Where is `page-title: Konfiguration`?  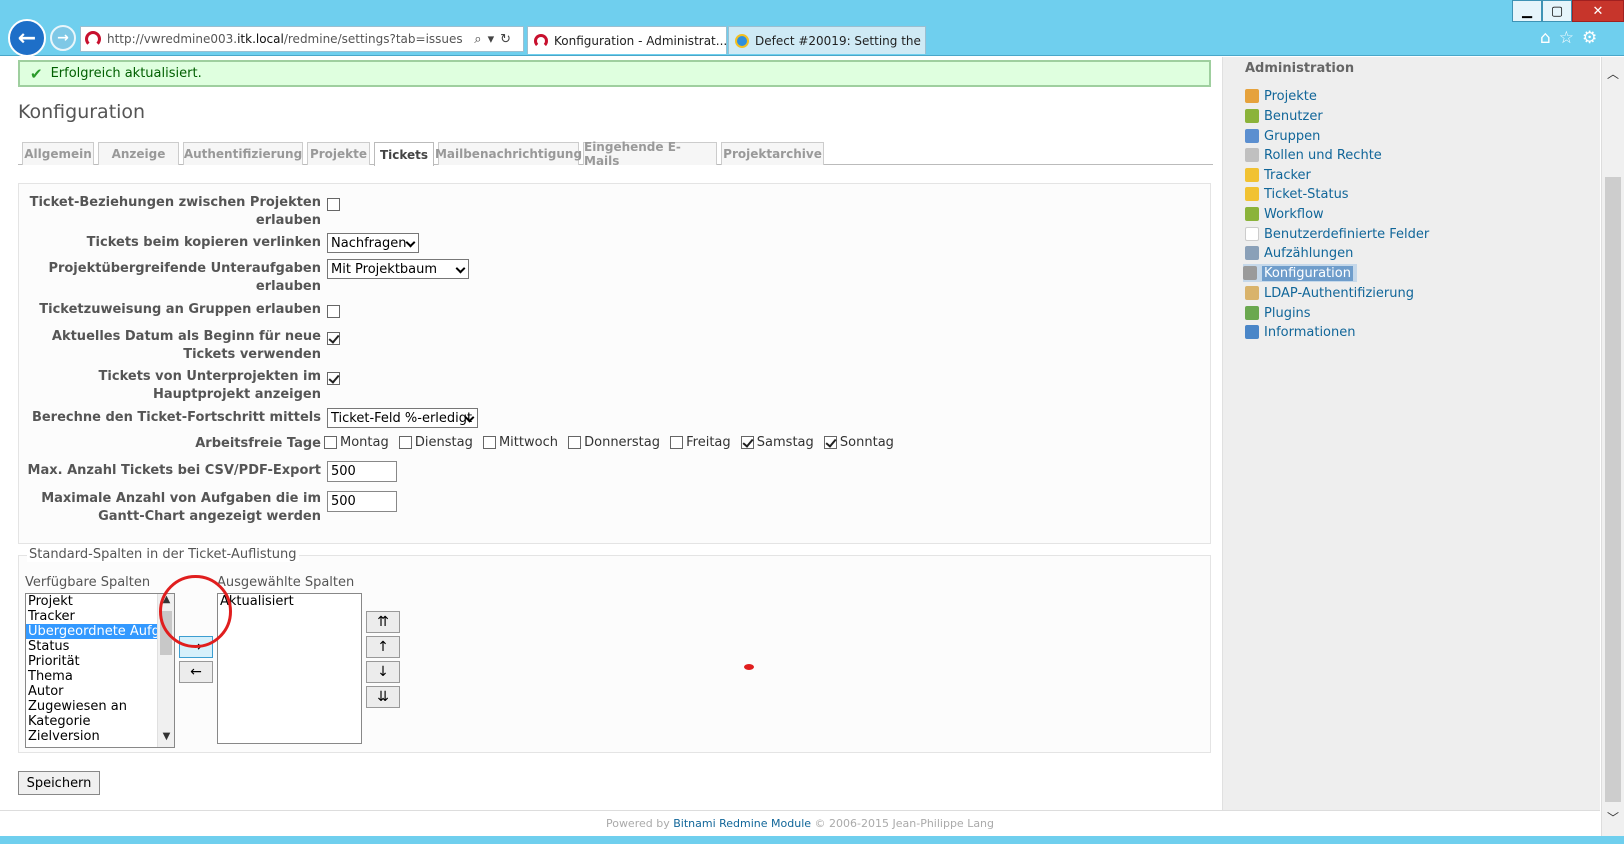
page-title: Konfiguration is located at coordinates (82, 112).